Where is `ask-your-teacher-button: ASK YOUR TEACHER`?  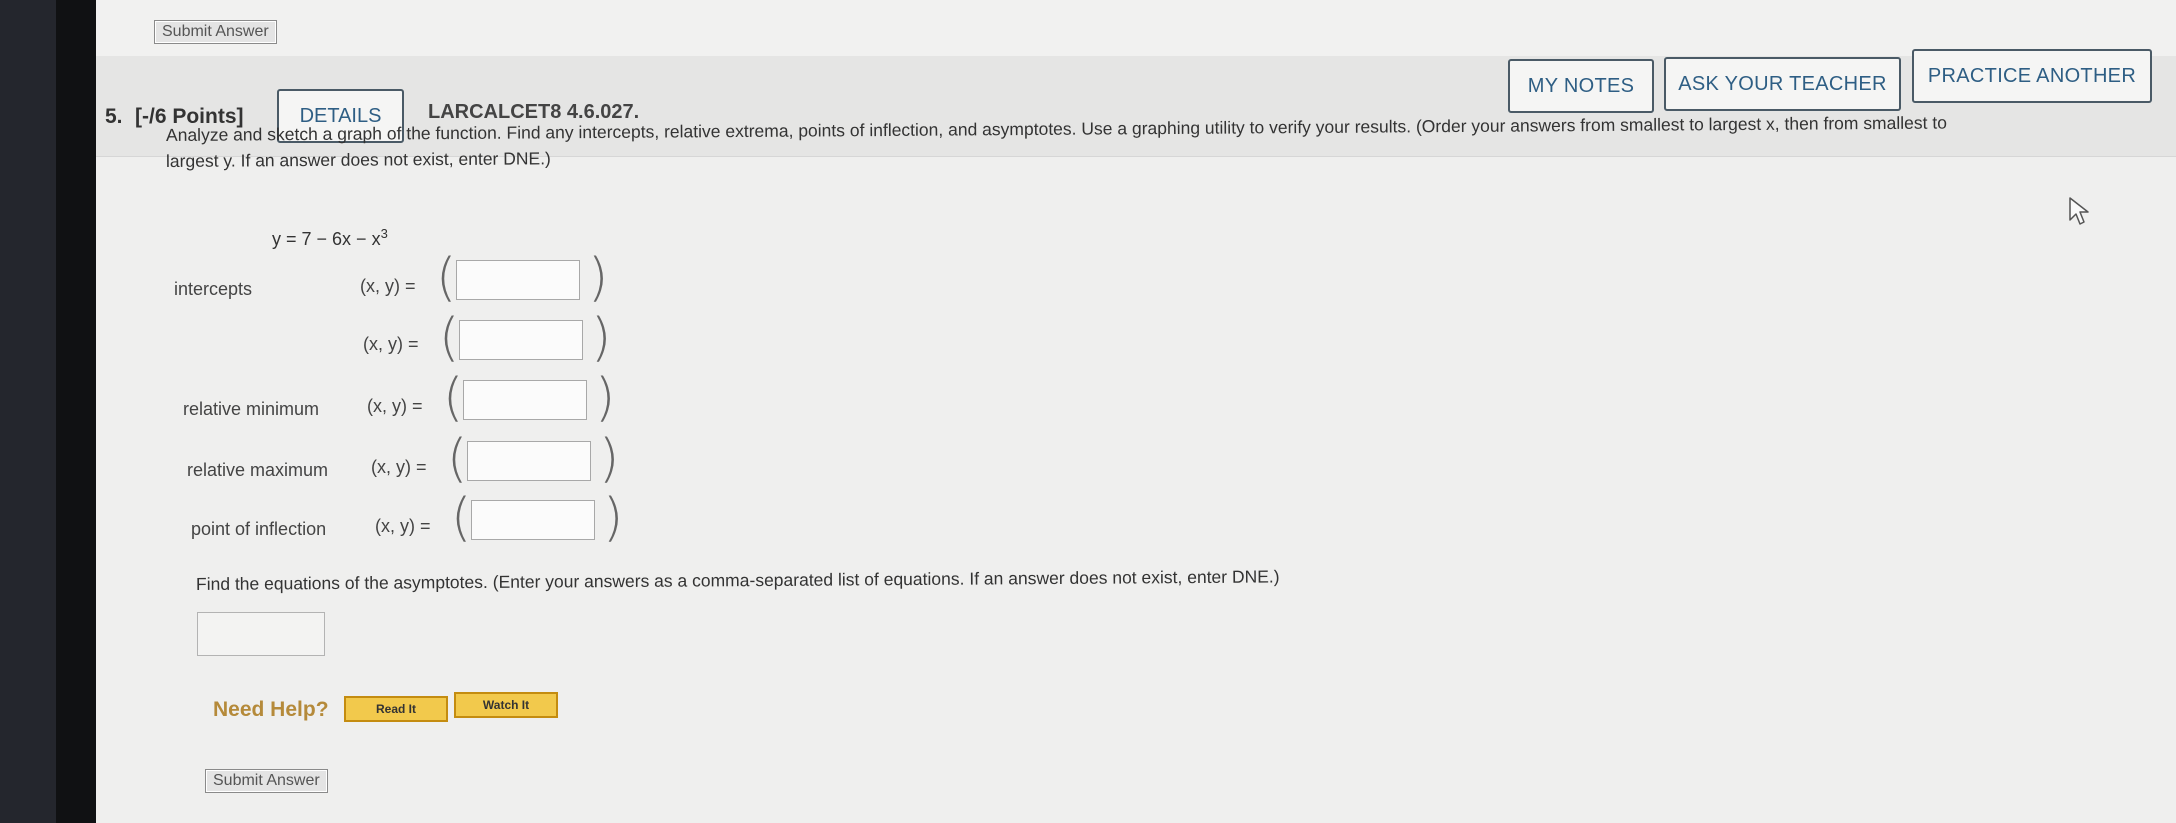 ask-your-teacher-button: ASK YOUR TEACHER is located at coordinates (1782, 84).